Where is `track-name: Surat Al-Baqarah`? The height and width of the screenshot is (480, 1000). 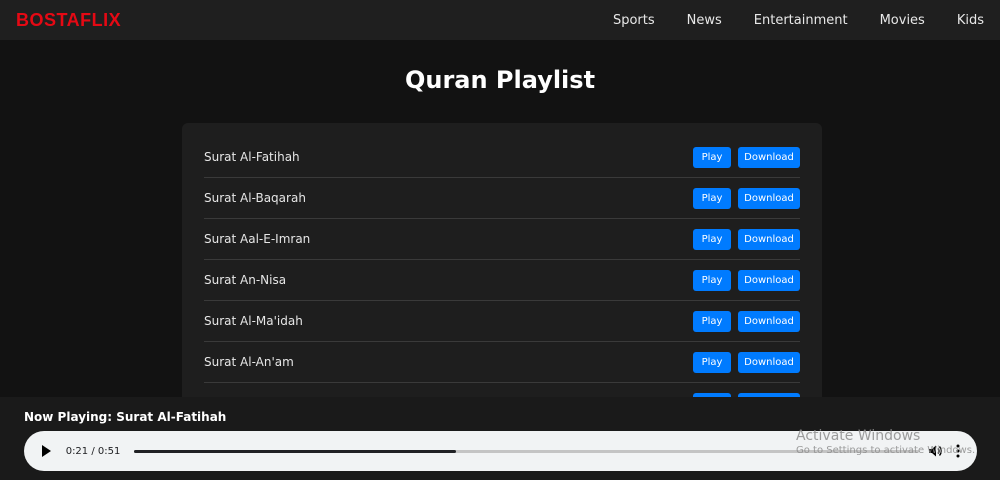 track-name: Surat Al-Baqarah is located at coordinates (255, 198).